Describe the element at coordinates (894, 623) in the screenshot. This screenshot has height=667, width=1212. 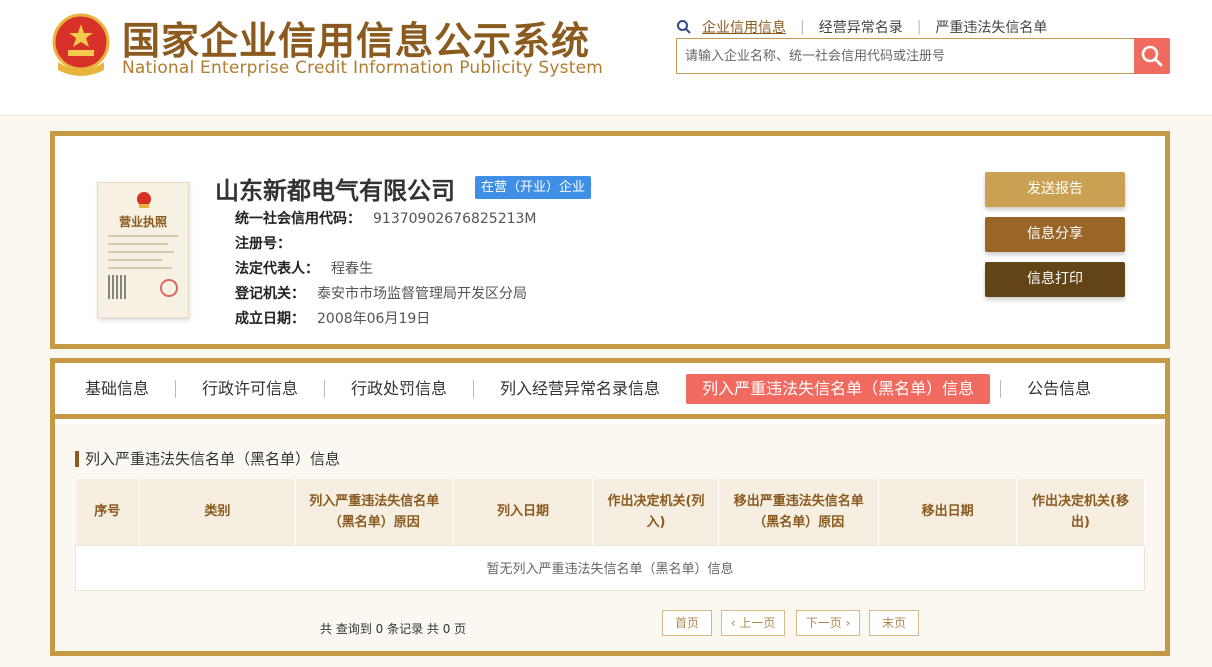
I see `last-page-button: 末页` at that location.